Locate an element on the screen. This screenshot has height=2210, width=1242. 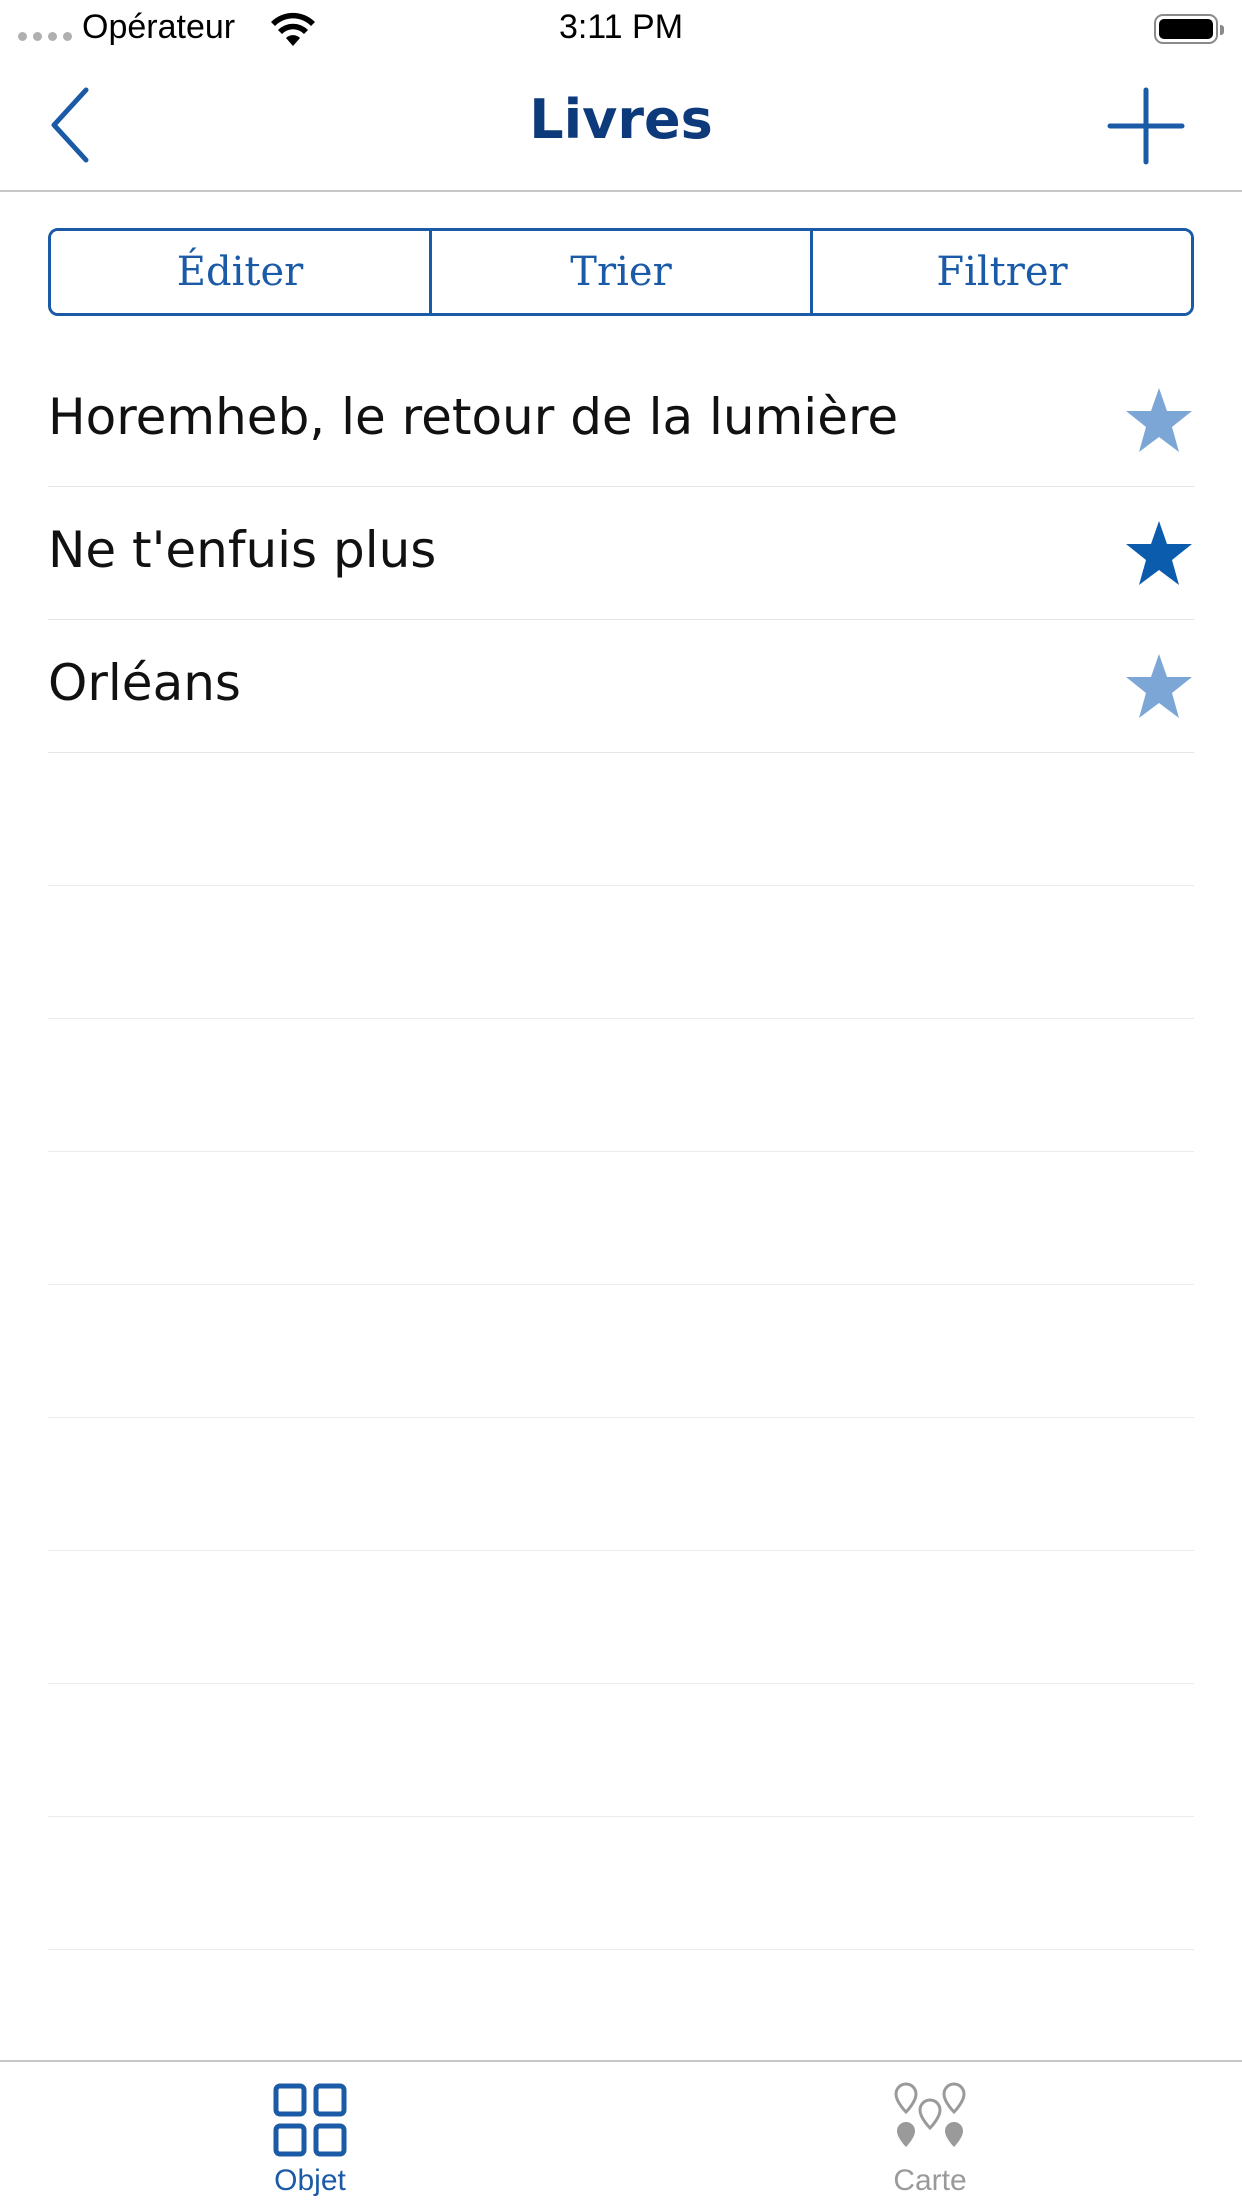
list-item: Ne t'enfuis plus is located at coordinates (621, 553).